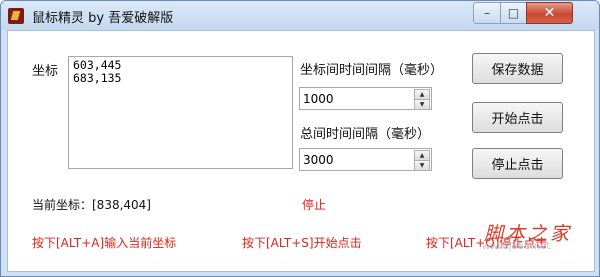 Image resolution: width=600 pixels, height=277 pixels. I want to click on current-coord-label: 当前坐标：[838,404], so click(91, 205).